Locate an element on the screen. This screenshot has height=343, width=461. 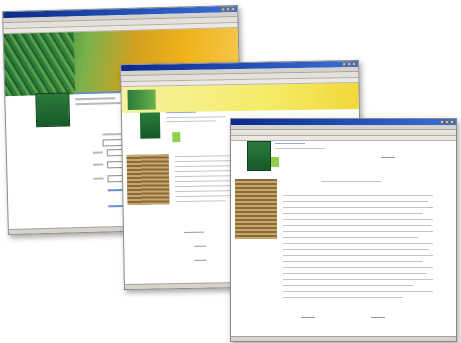
site-logo is located at coordinates (141, 99).